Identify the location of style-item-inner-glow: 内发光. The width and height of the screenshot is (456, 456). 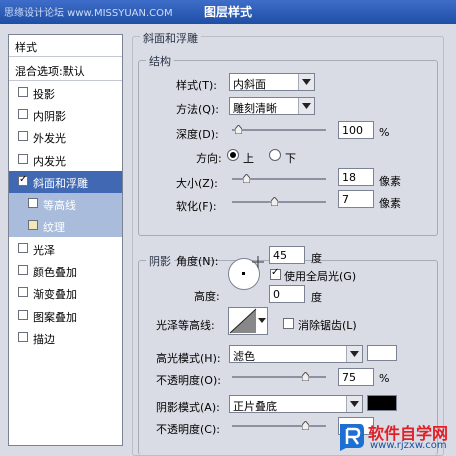
(65, 160).